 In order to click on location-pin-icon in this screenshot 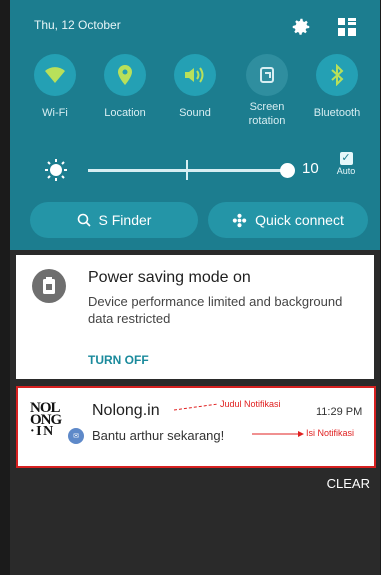, I will do `click(125, 75)`.